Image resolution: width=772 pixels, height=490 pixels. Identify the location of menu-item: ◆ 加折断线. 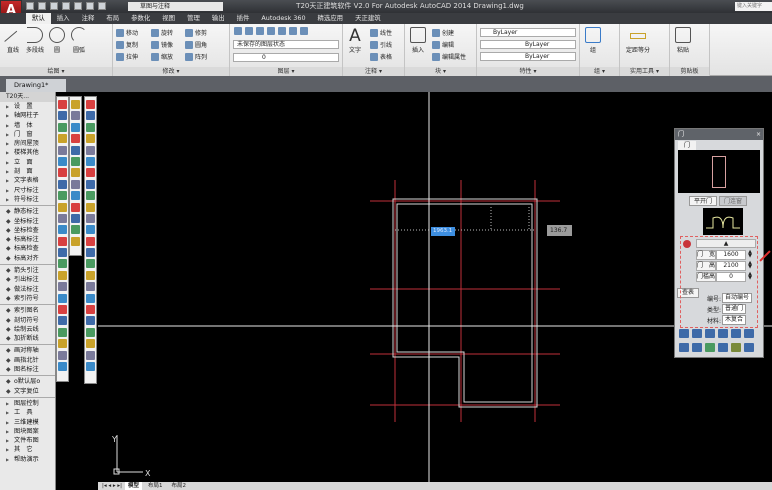
(27, 338).